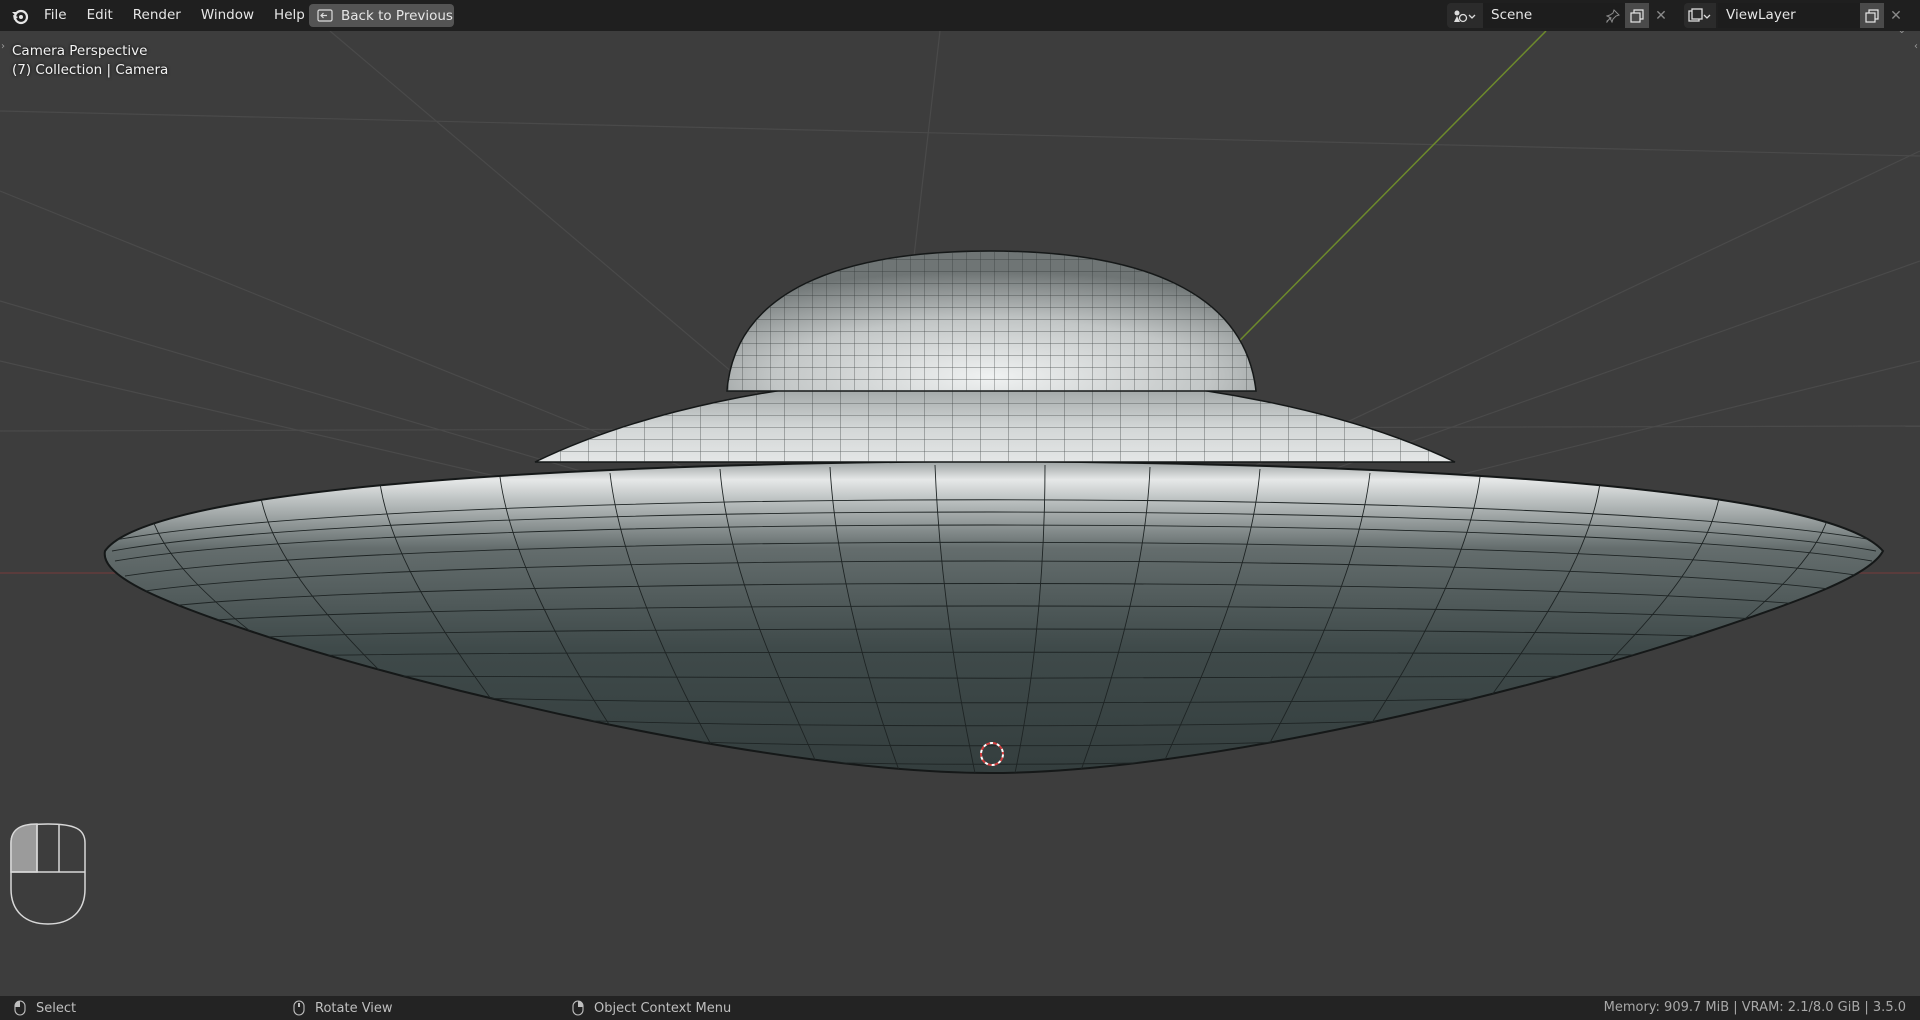 The height and width of the screenshot is (1020, 1920). I want to click on back-to-previous-icon, so click(325, 15).